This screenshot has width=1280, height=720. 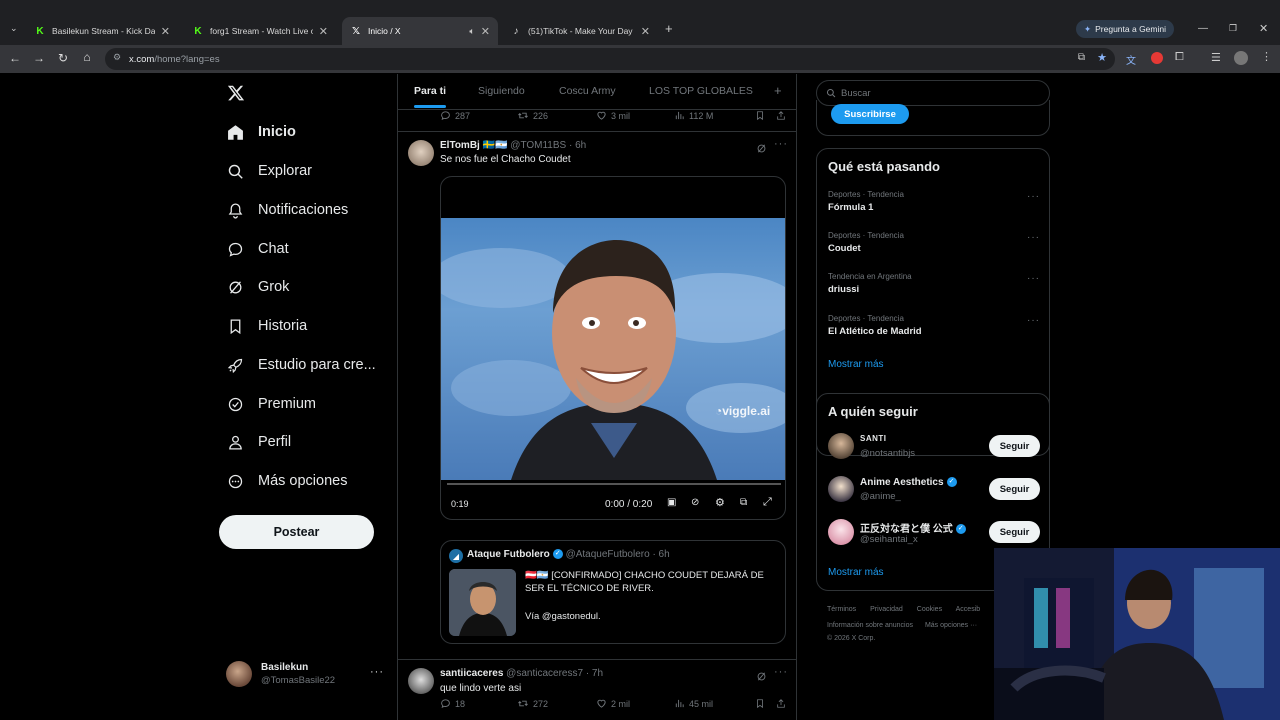 I want to click on home-browser-icon: ⌂, so click(x=87, y=57).